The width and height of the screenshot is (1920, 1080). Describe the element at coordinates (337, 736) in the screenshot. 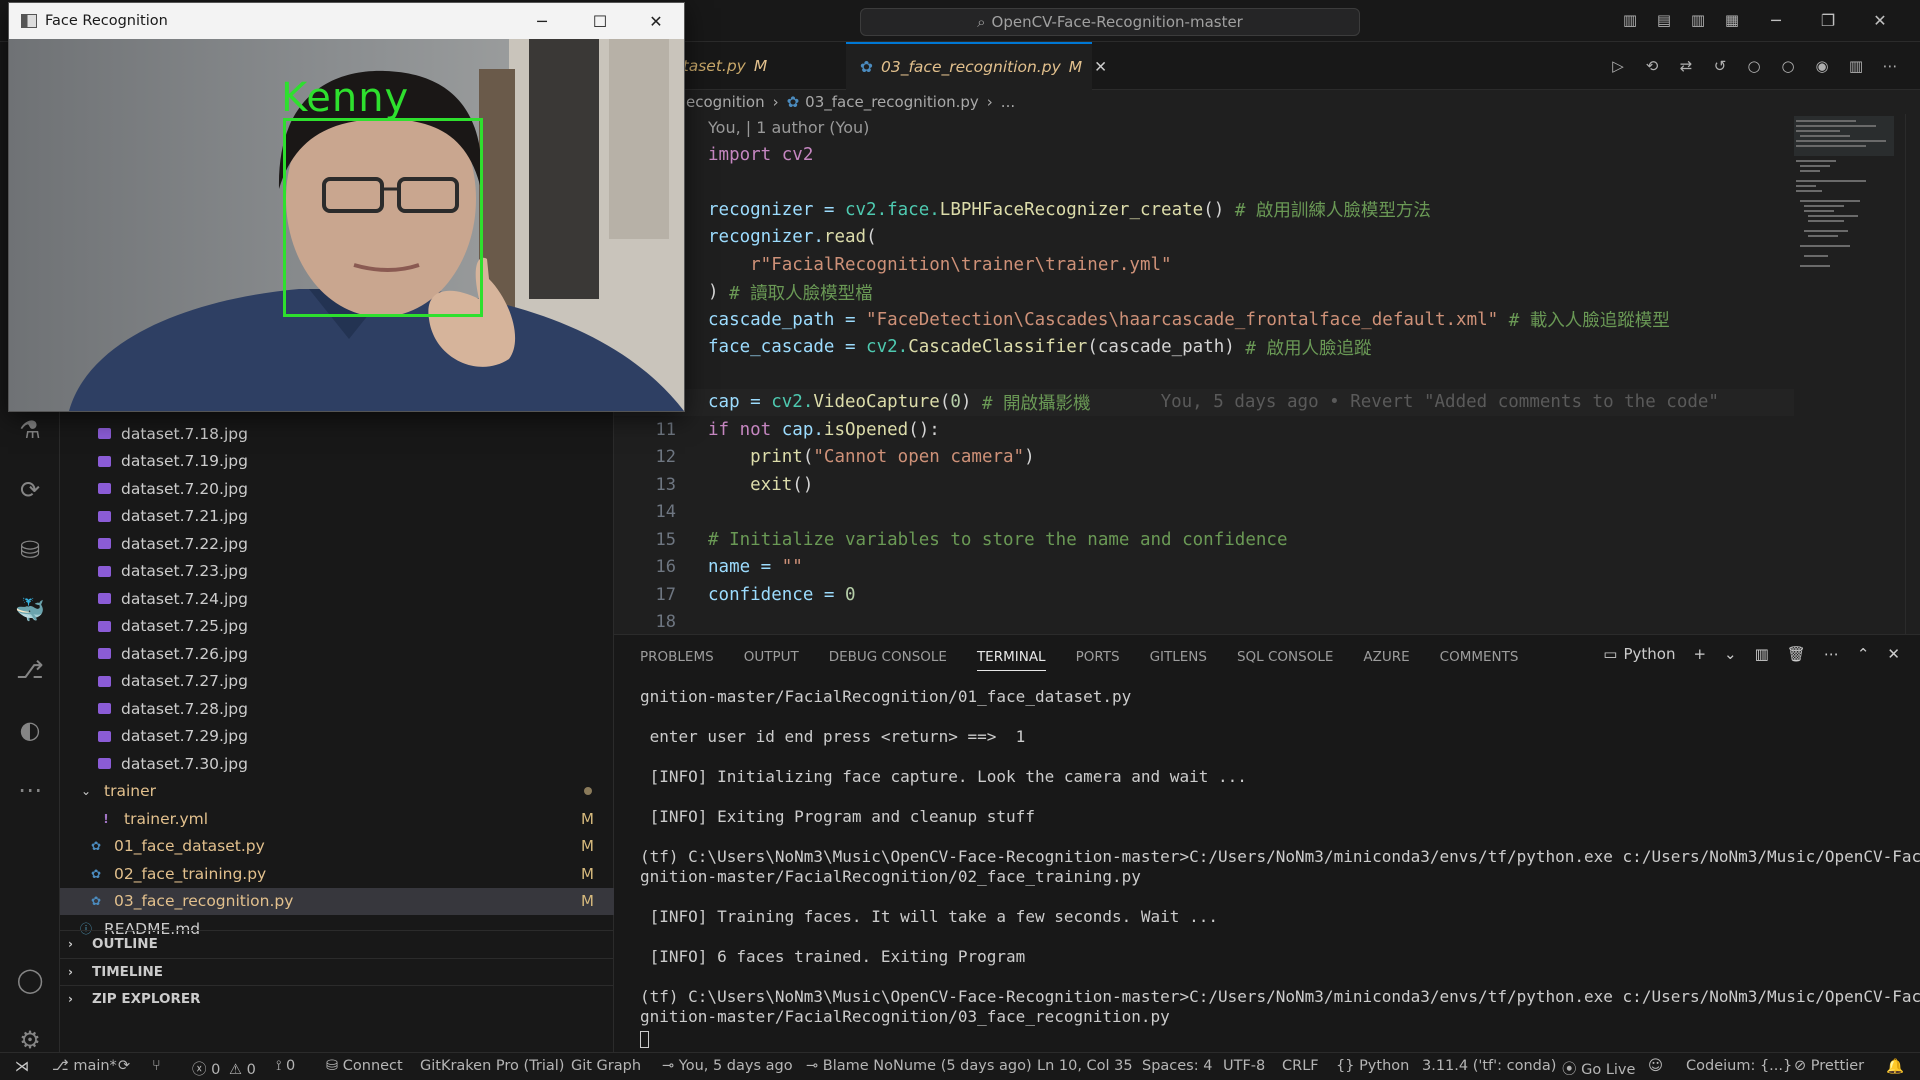

I see `file-tree-item: dataset.7.29.jpg` at that location.